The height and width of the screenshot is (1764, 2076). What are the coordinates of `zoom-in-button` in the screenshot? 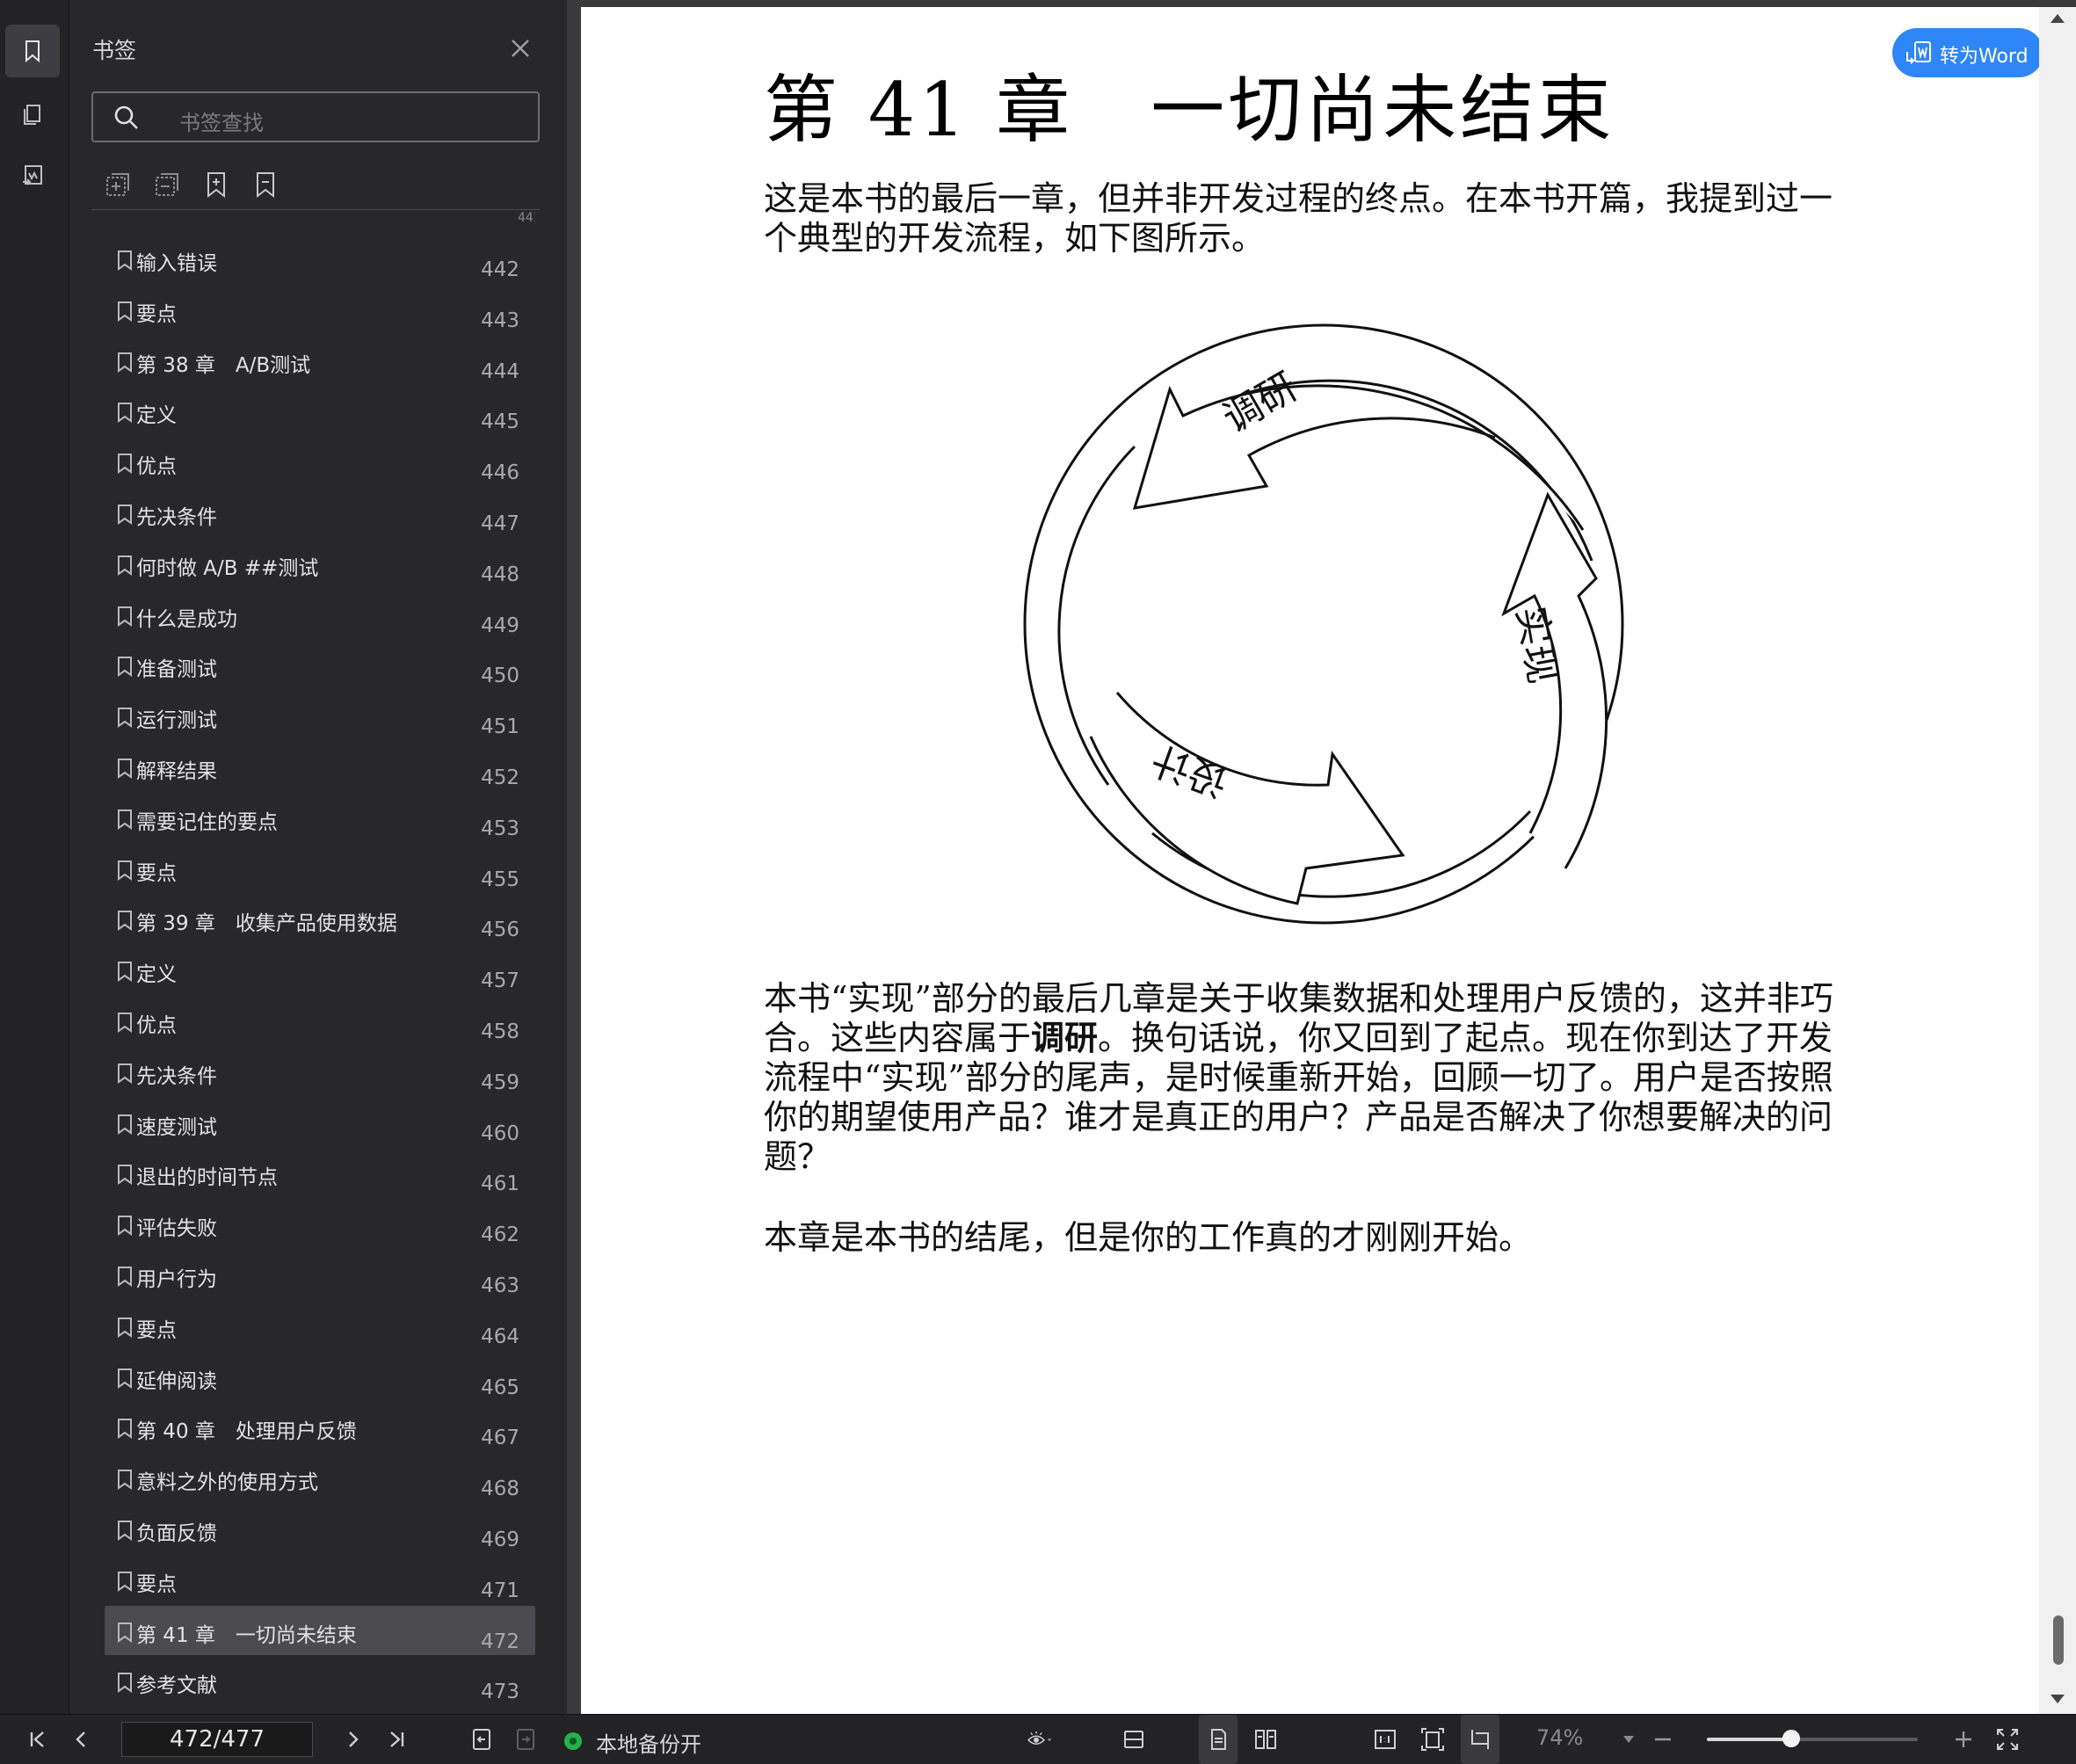 It's located at (1963, 1739).